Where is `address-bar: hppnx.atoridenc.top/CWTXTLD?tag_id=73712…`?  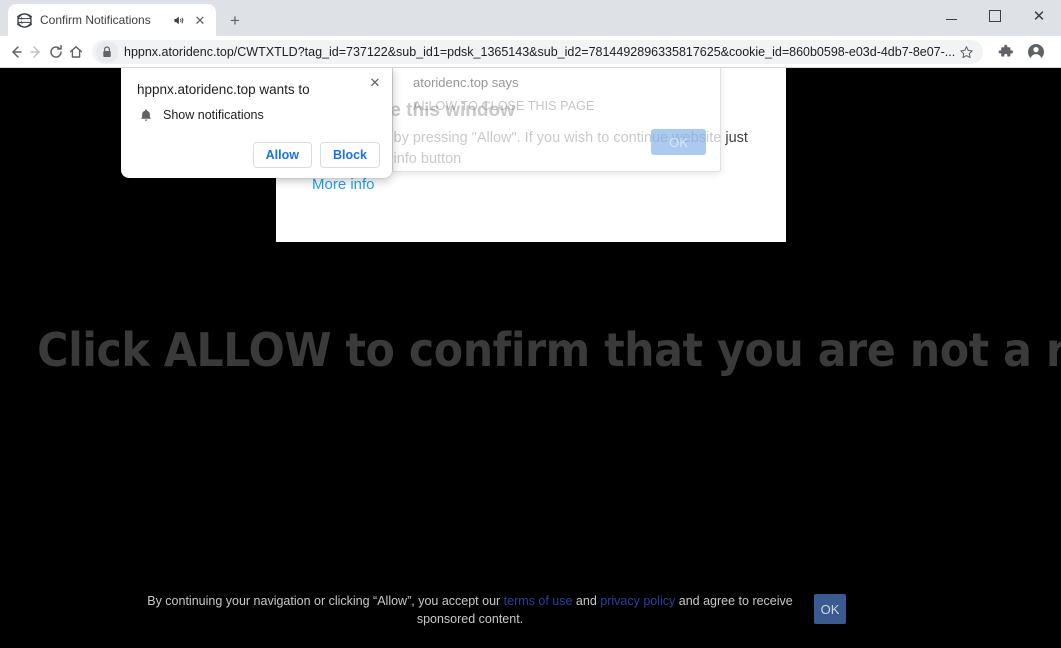 address-bar: hppnx.atoridenc.top/CWTXTLD?tag_id=73712… is located at coordinates (538, 52).